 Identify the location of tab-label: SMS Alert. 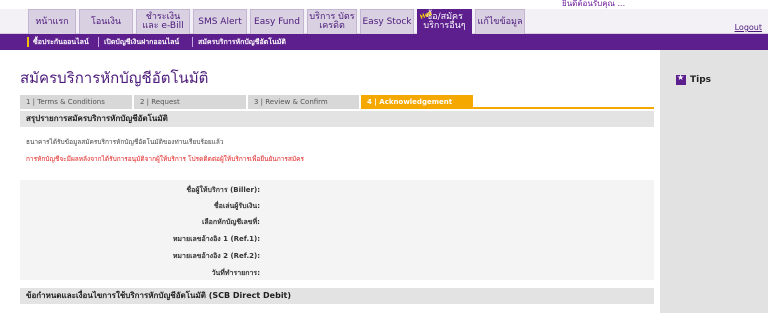
(220, 21).